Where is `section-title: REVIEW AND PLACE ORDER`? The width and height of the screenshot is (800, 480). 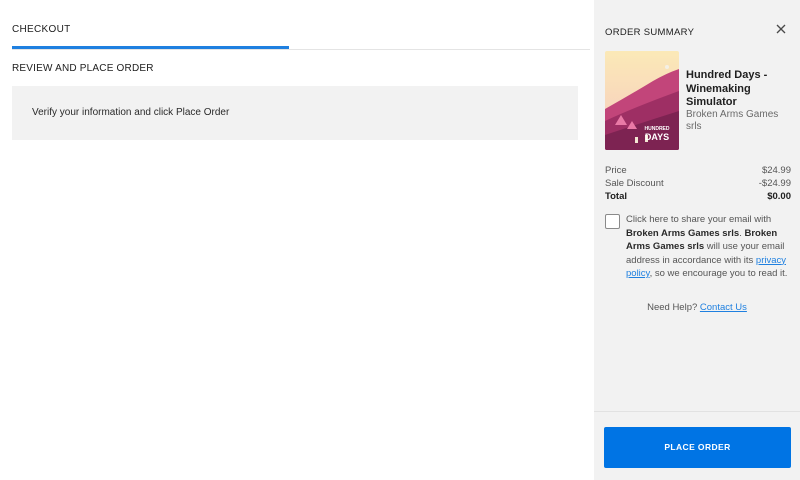
section-title: REVIEW AND PLACE ORDER is located at coordinates (83, 68).